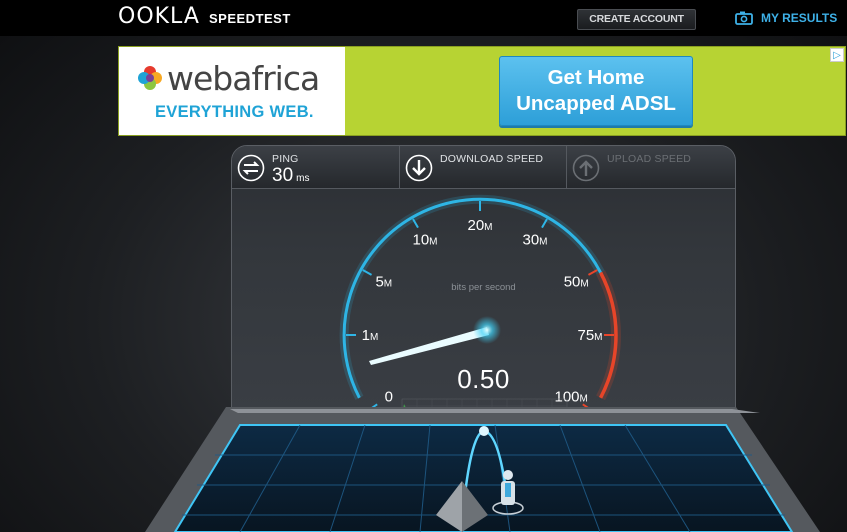 This screenshot has height=532, width=847. Describe the element at coordinates (150, 78) in the screenshot. I see `webafrica-pinwheel-icon` at that location.